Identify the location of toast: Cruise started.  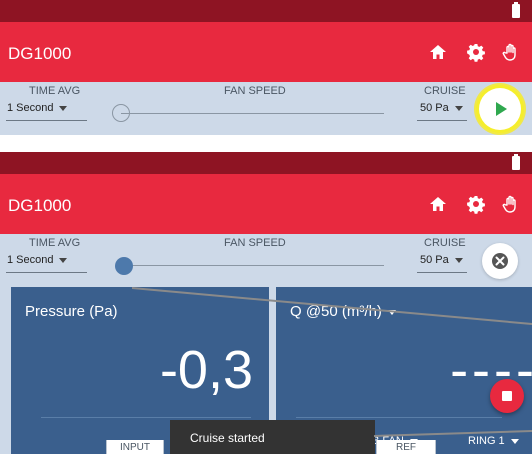
(272, 437).